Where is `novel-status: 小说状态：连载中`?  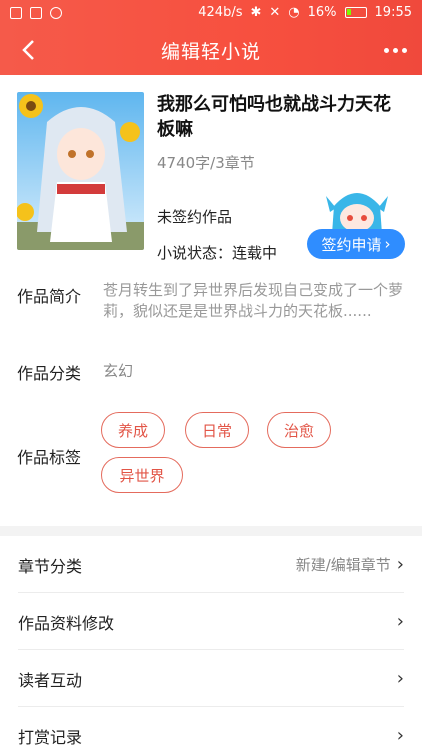 novel-status: 小说状态：连载中 is located at coordinates (217, 253).